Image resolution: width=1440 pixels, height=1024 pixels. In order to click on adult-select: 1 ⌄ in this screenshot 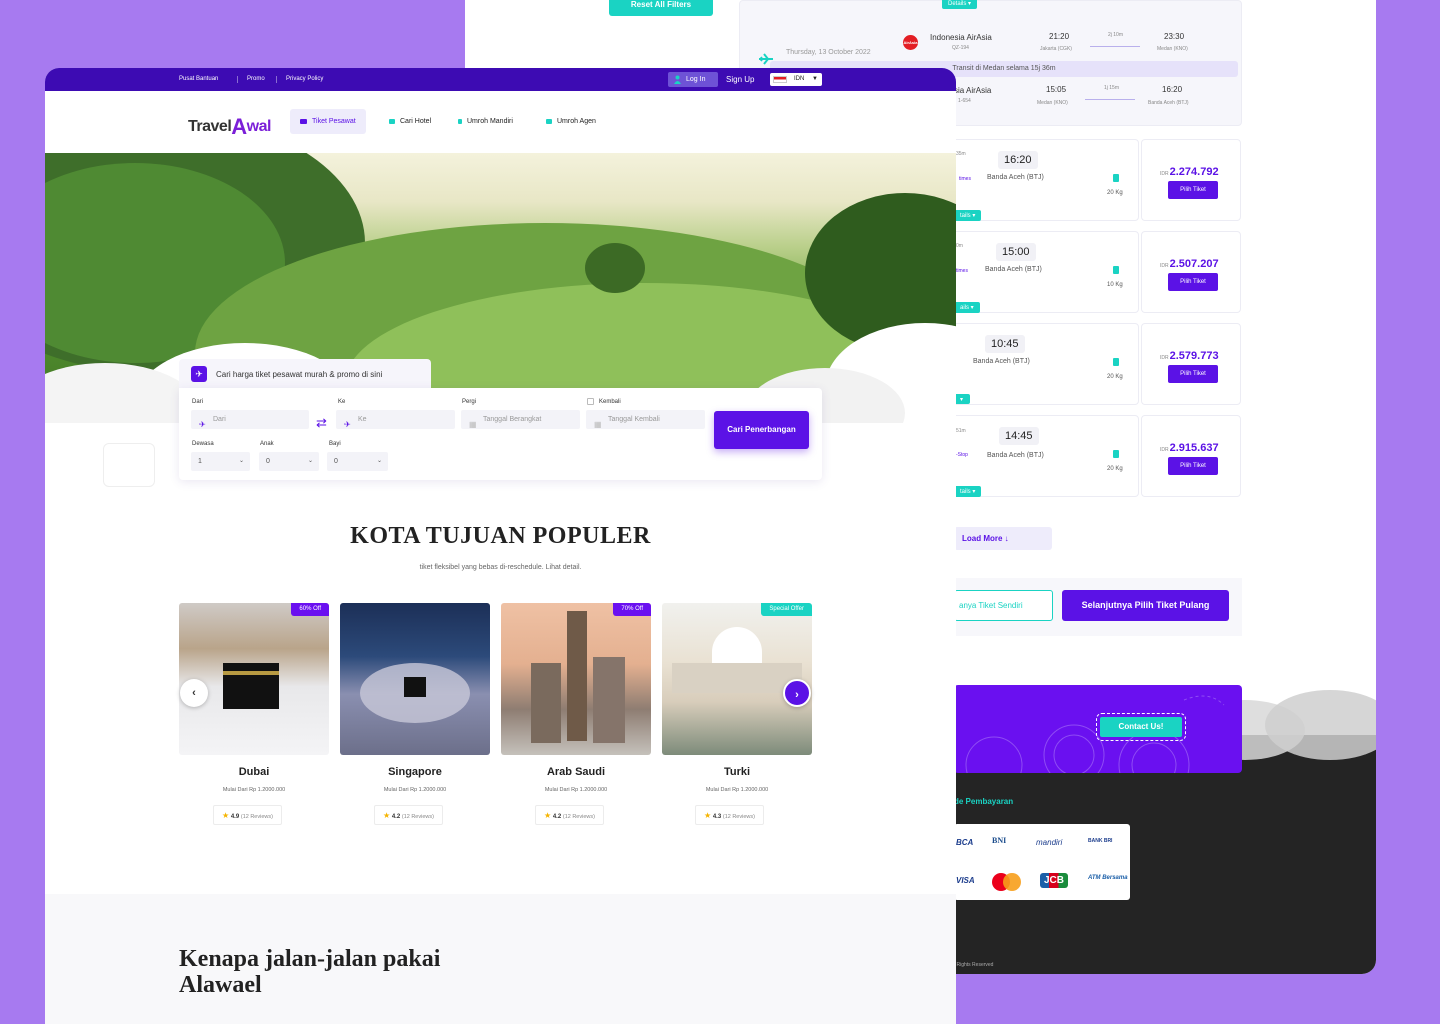, I will do `click(220, 461)`.